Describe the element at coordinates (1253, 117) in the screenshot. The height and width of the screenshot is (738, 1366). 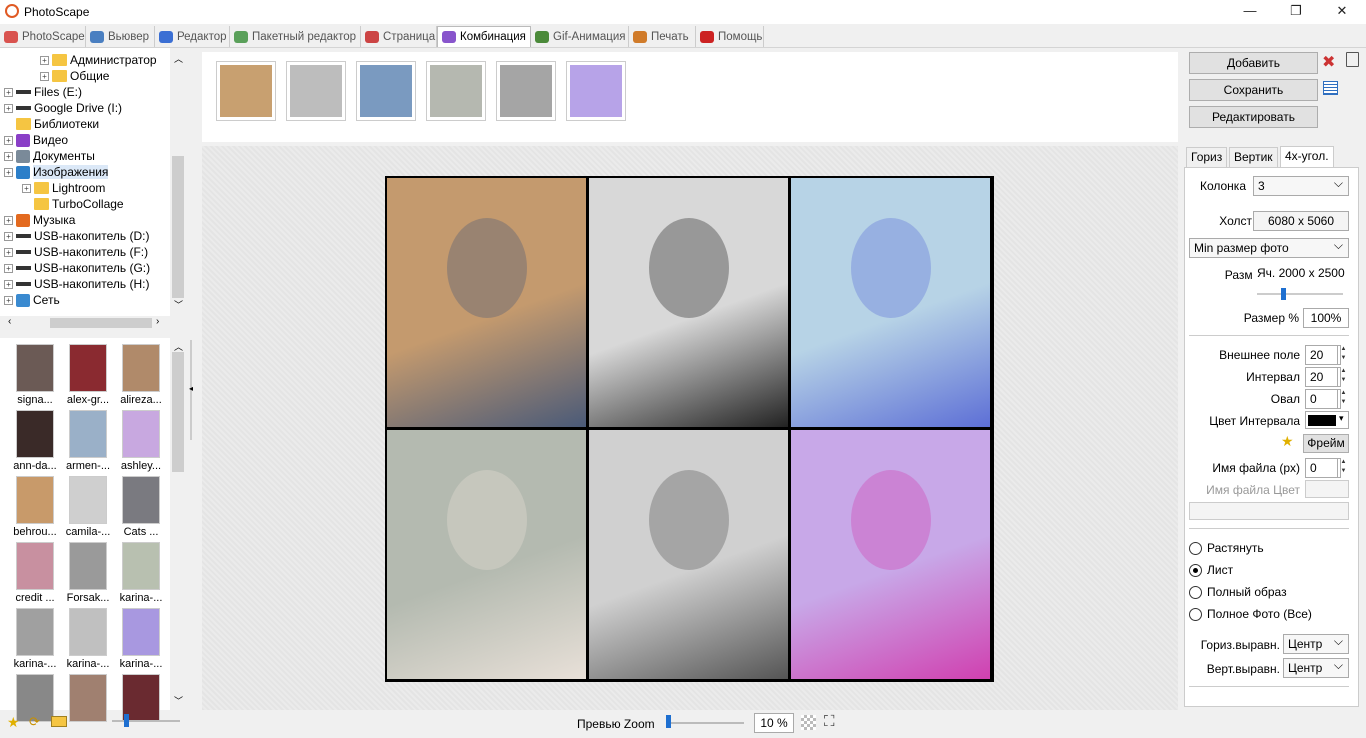
I see `edit-button: Редактировать` at that location.